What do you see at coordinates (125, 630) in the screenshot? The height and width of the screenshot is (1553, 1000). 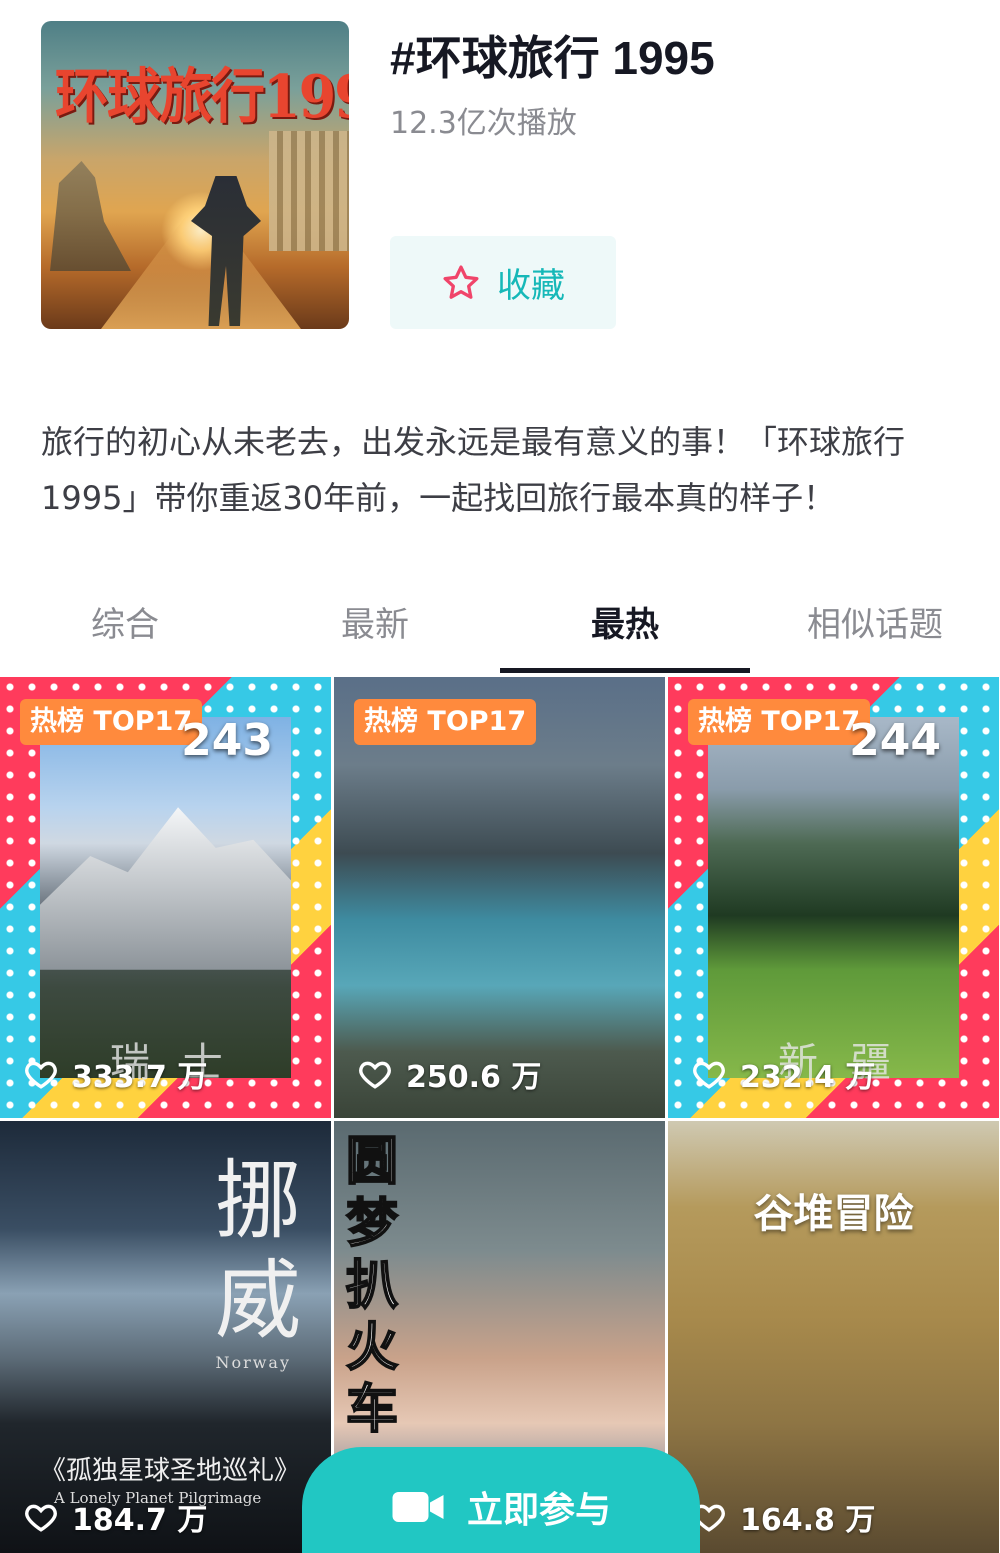 I see `tab-general: 综合` at bounding box center [125, 630].